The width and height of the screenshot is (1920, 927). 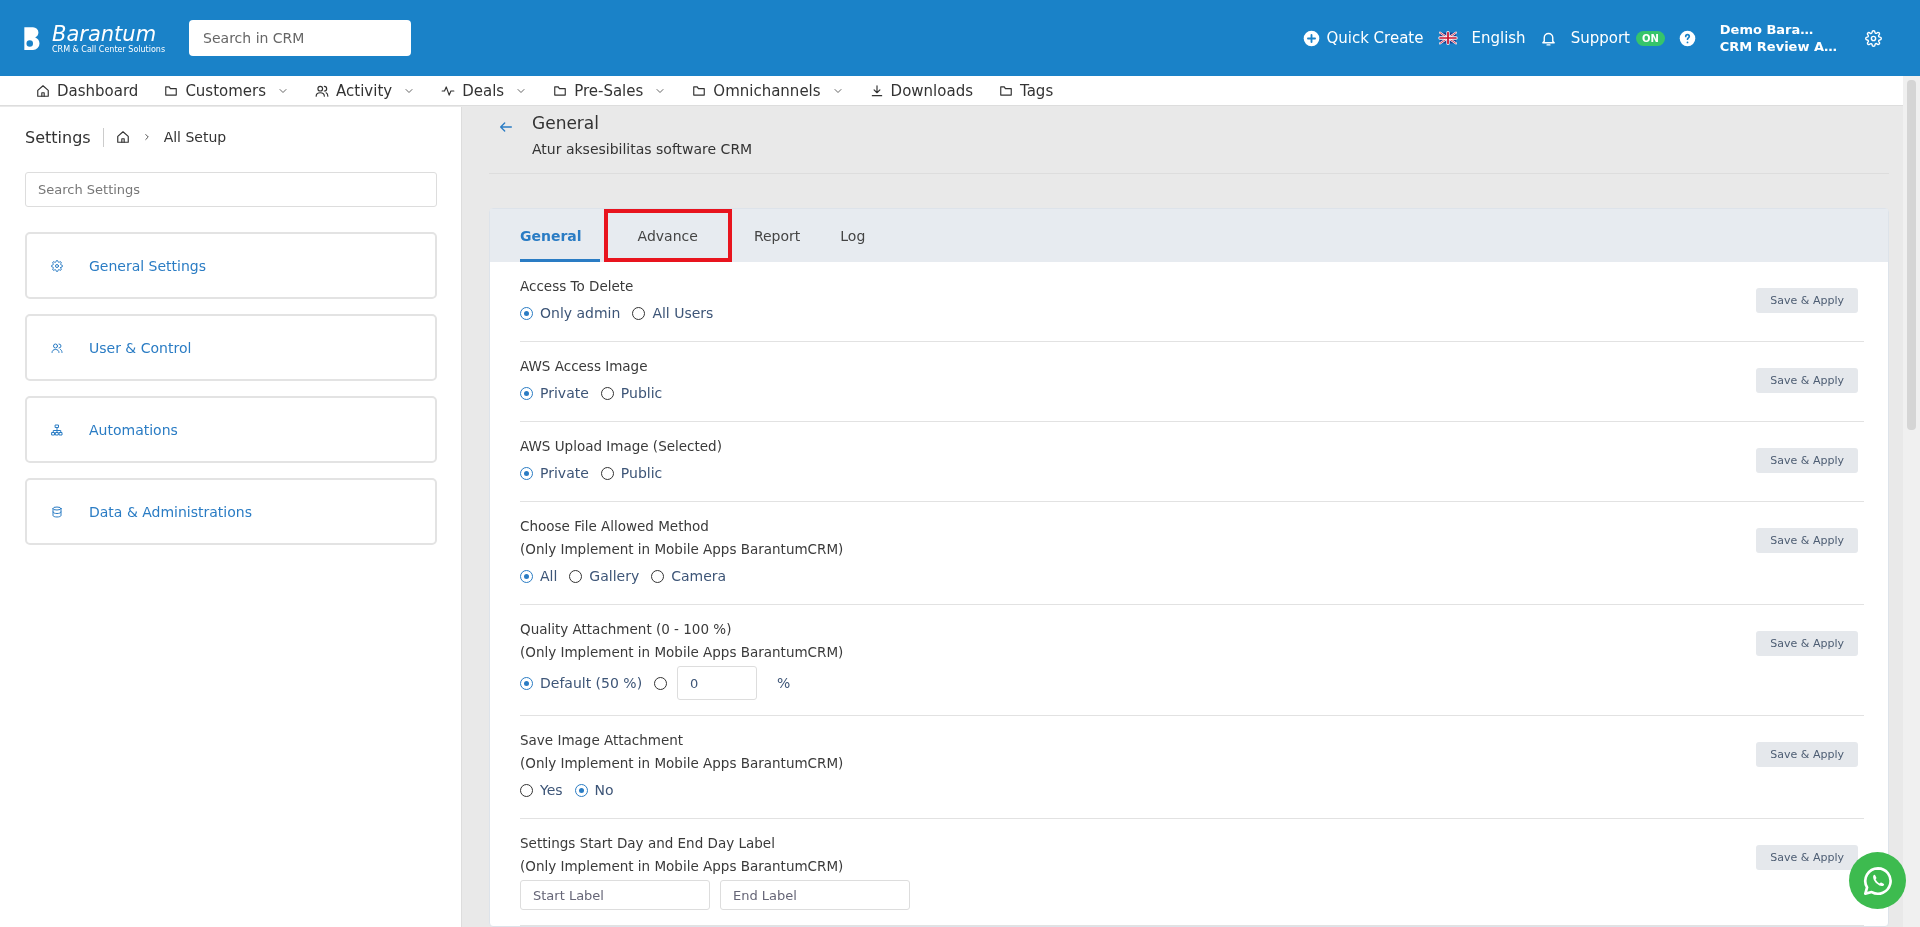 I want to click on tab: Advance, so click(x=667, y=235).